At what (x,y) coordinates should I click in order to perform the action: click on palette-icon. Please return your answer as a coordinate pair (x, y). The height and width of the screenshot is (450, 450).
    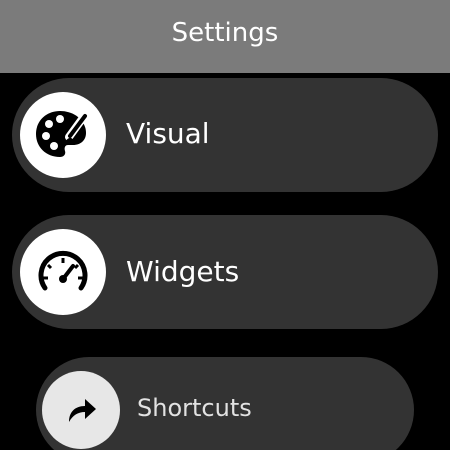
    Looking at the image, I should click on (63, 135).